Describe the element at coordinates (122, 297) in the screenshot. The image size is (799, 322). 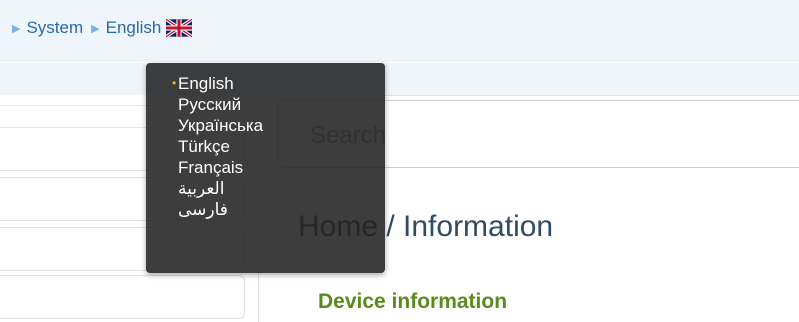
I see `sidebar-field` at that location.